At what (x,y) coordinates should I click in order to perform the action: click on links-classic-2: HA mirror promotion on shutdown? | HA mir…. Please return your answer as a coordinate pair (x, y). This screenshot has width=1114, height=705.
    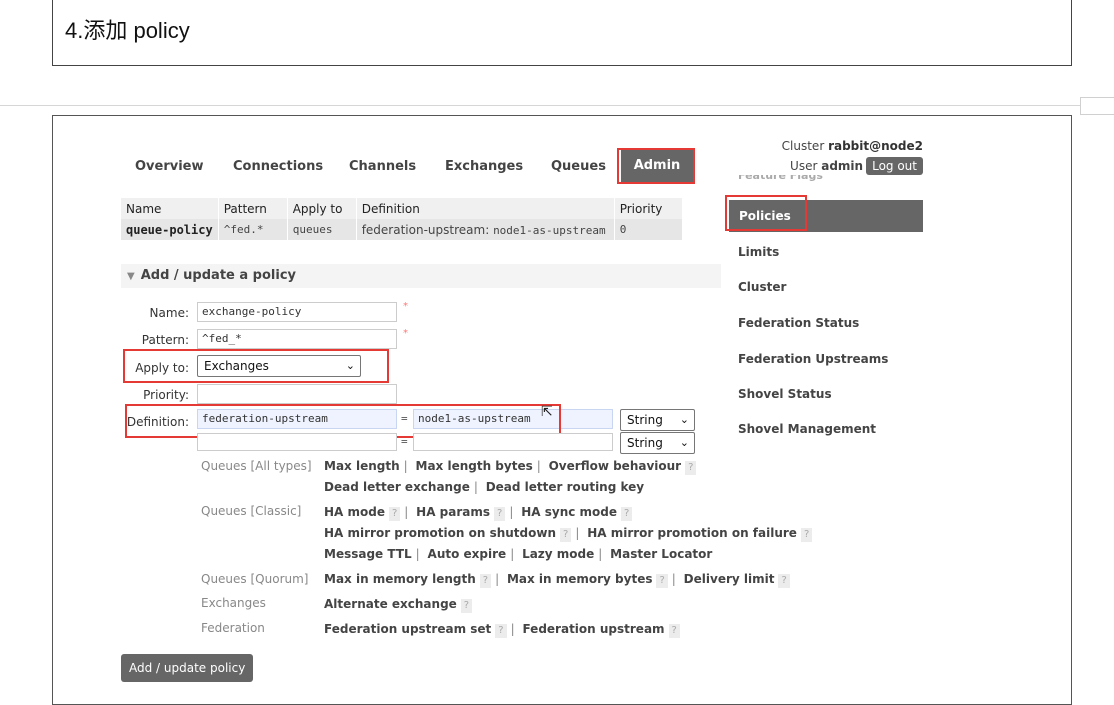
    Looking at the image, I should click on (568, 534).